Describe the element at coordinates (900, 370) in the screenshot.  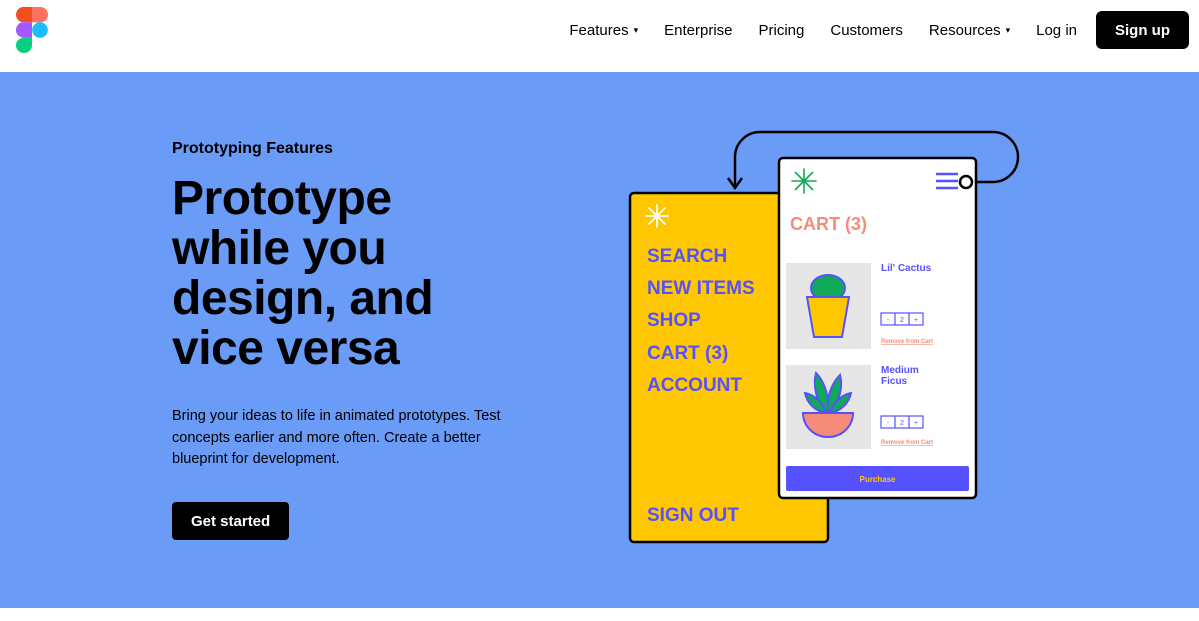
I see `product-name: Medium` at that location.